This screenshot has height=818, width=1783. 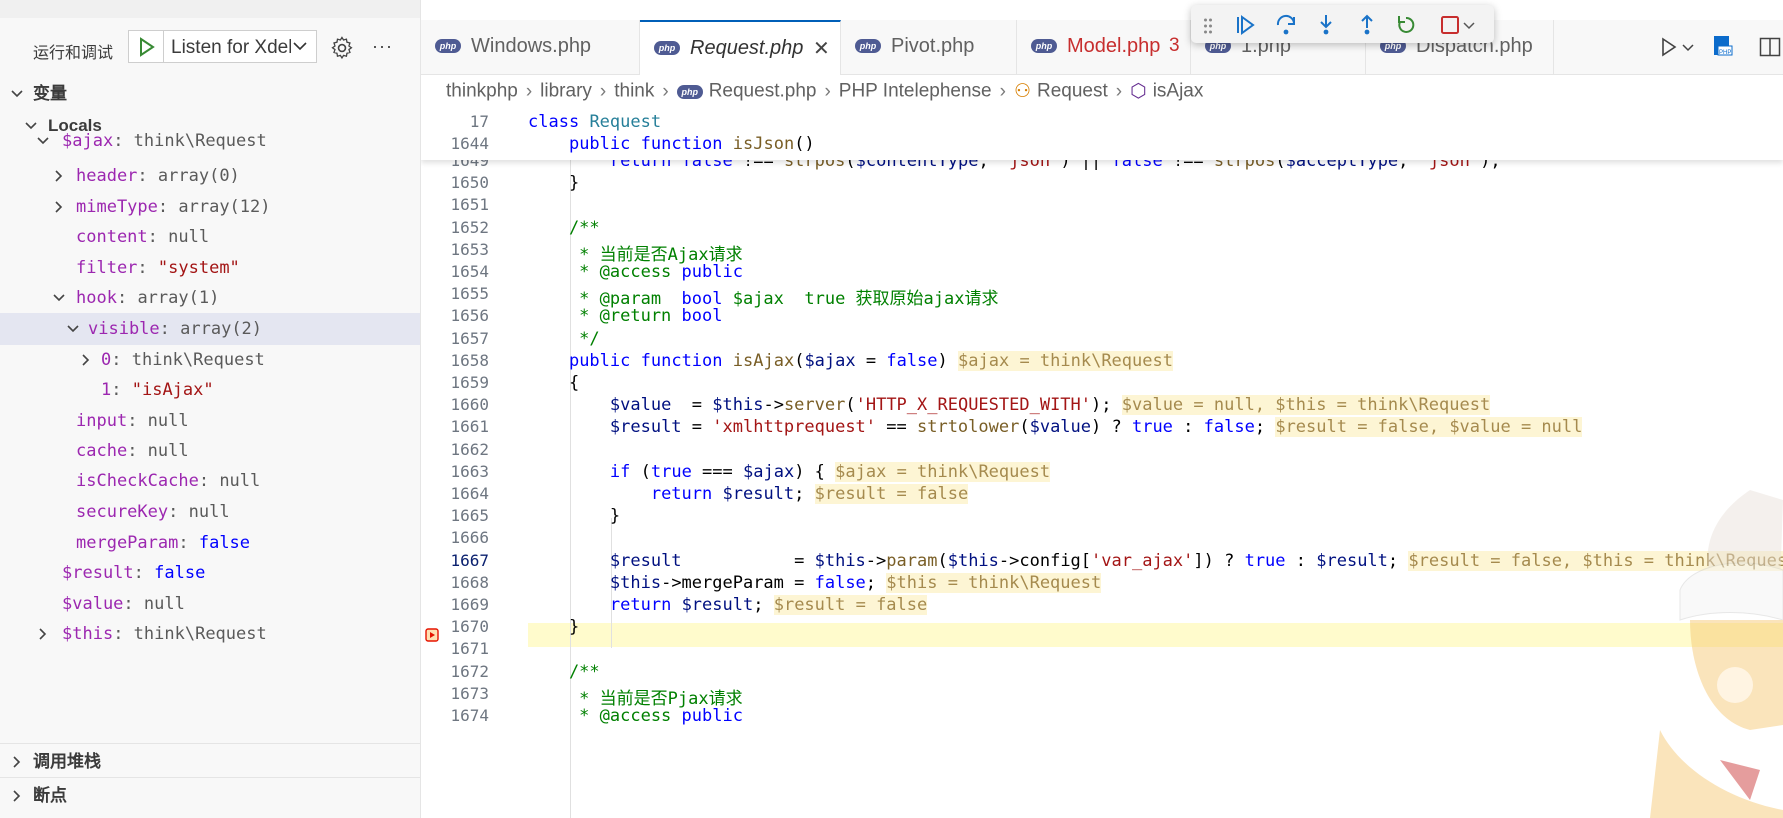 I want to click on step-over-icon, so click(x=1286, y=25).